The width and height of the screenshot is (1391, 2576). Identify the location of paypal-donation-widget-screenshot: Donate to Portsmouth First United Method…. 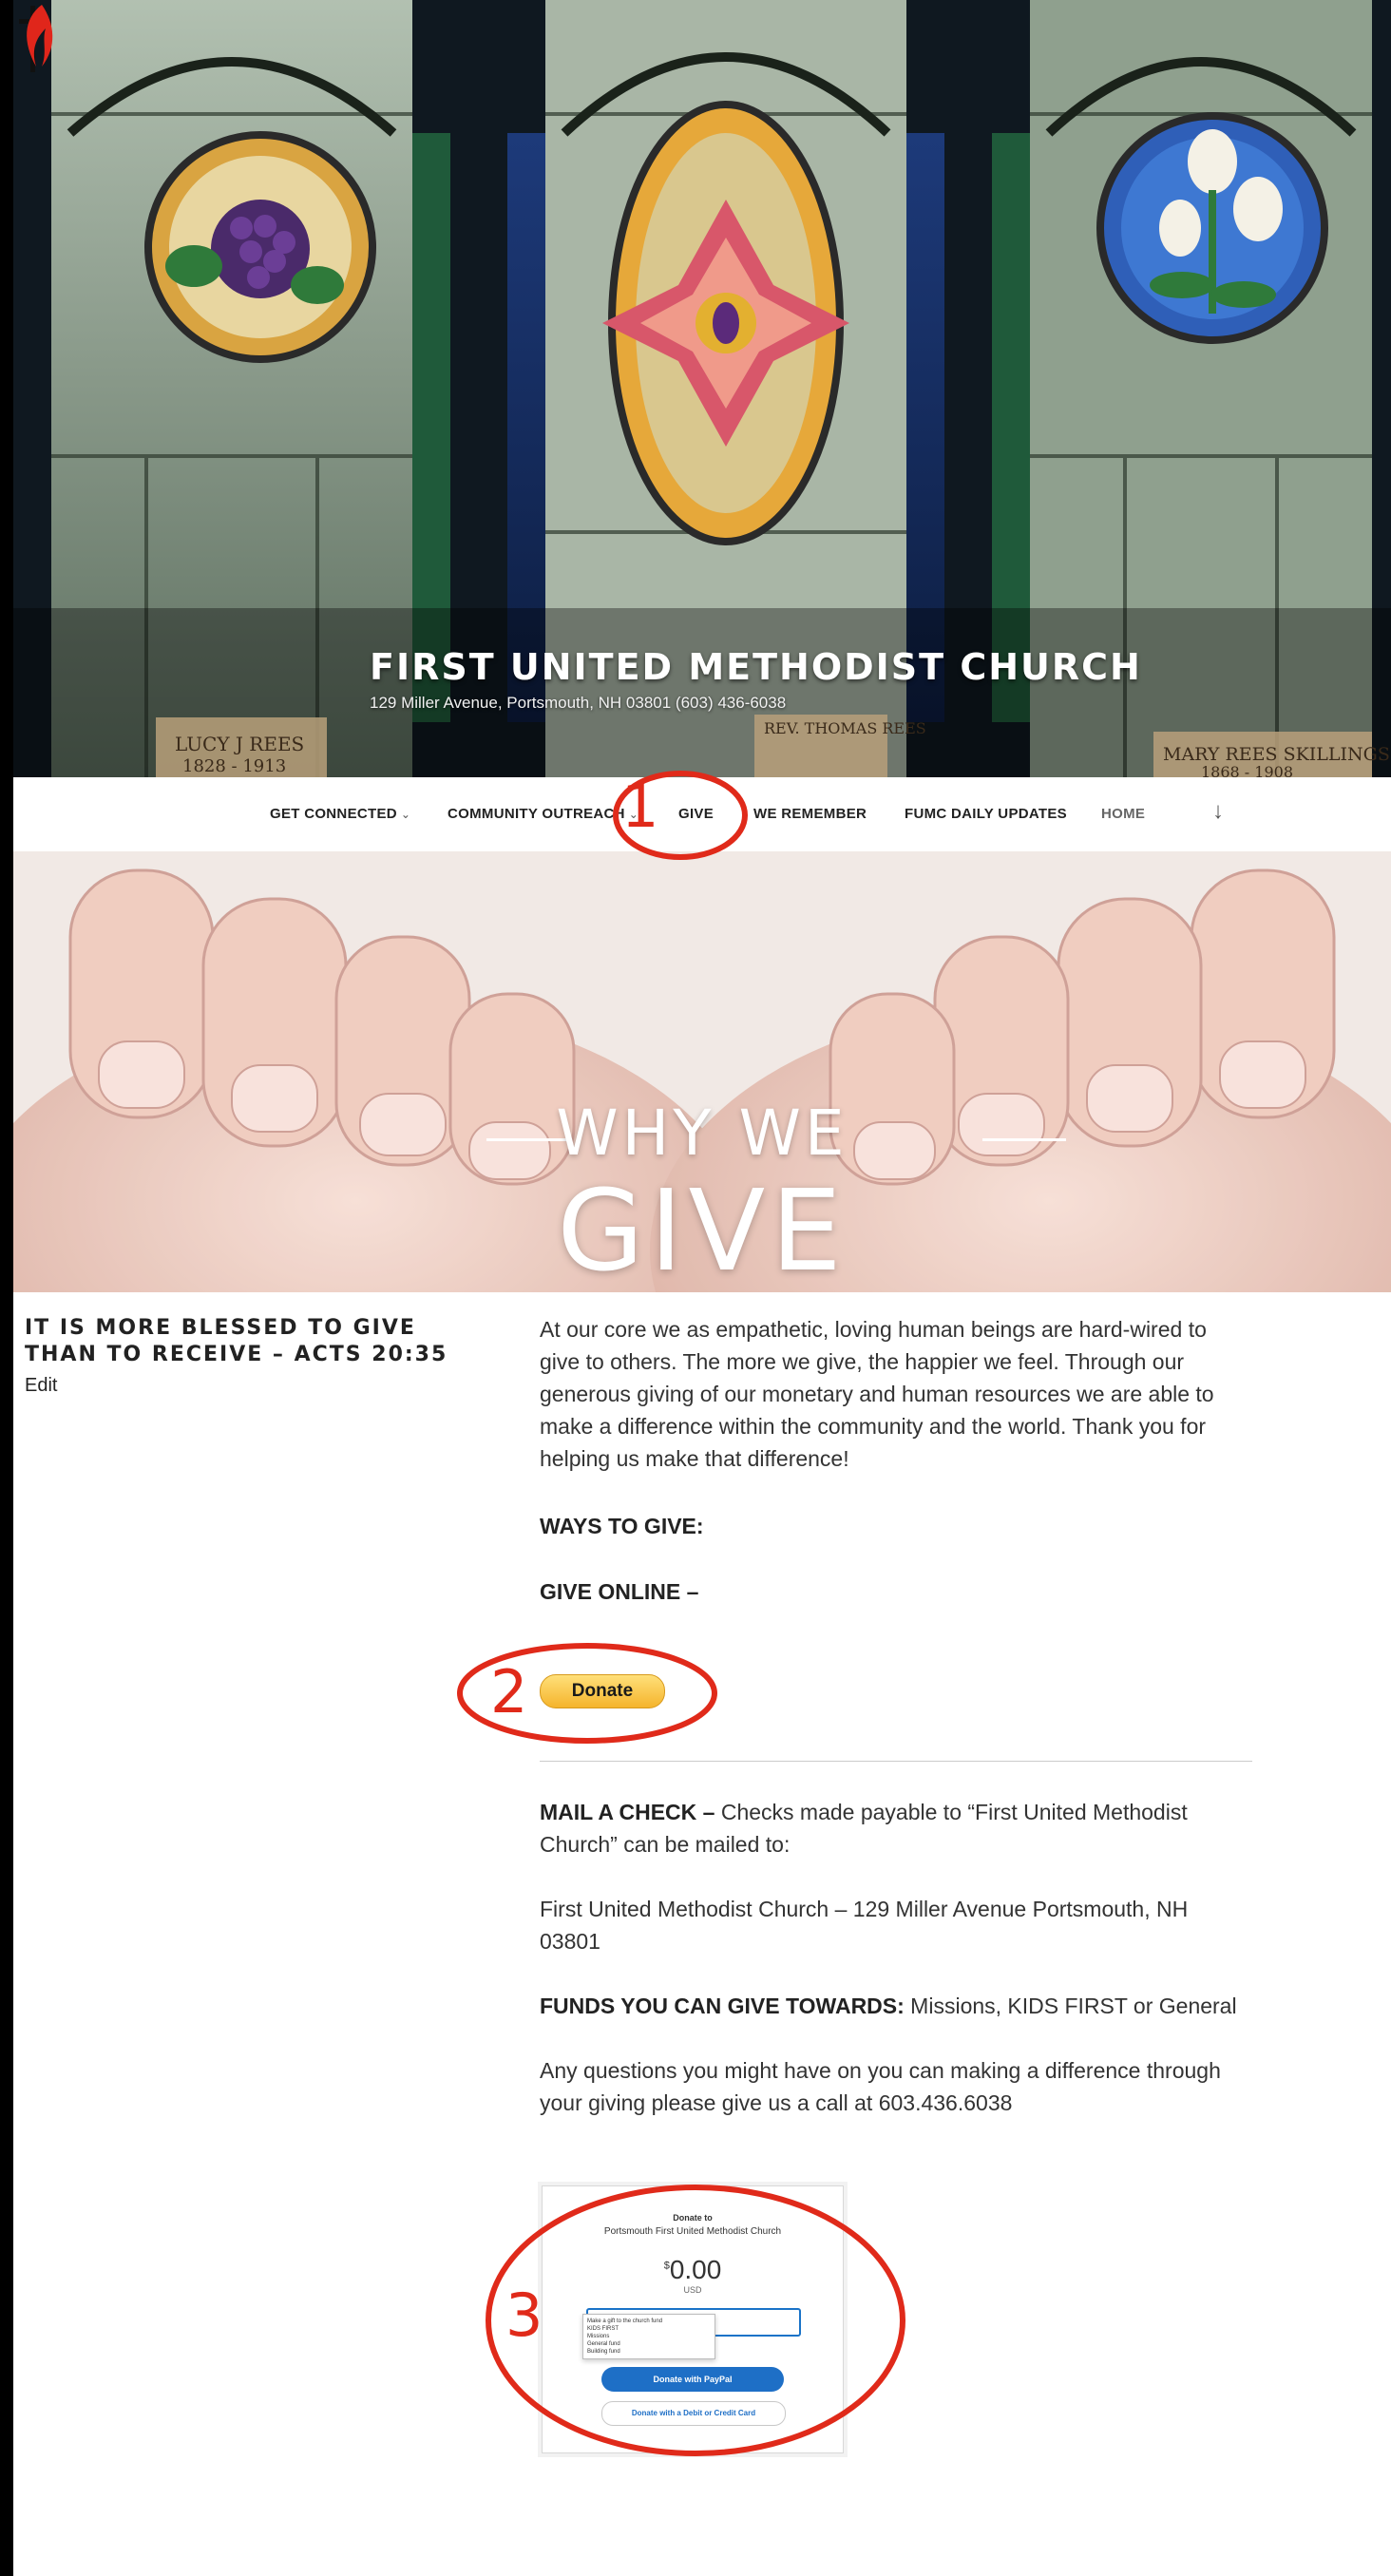
(693, 2319).